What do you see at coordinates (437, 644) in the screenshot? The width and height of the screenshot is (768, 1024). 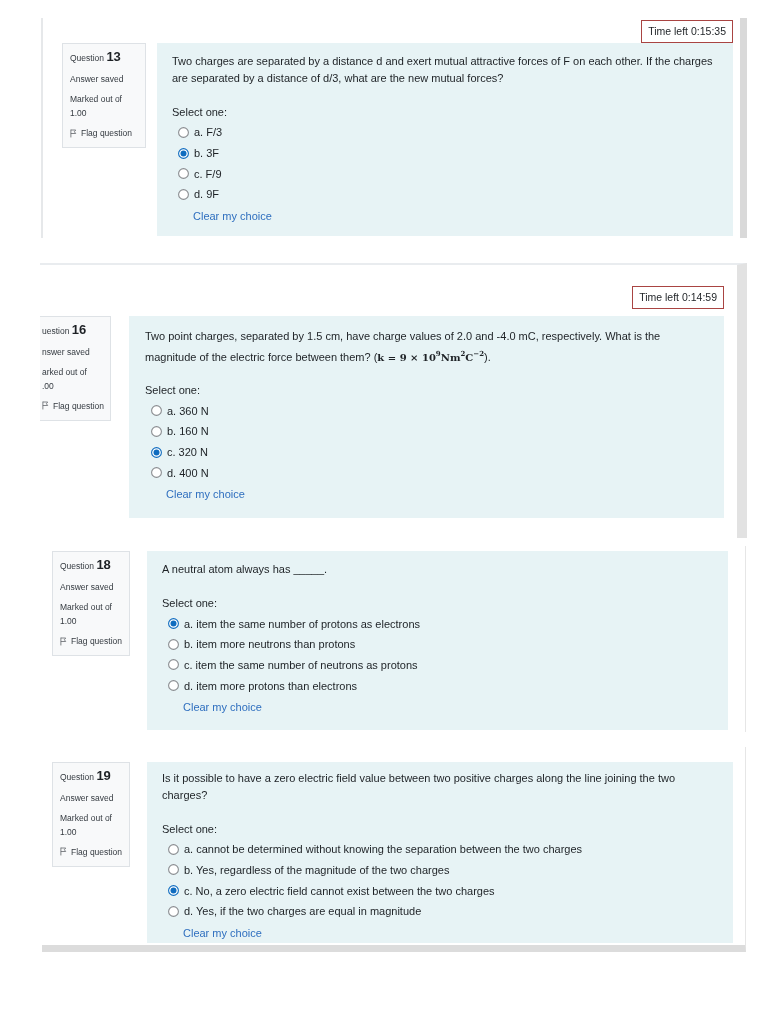 I see `answer-option: b. item more neutrons than protons` at bounding box center [437, 644].